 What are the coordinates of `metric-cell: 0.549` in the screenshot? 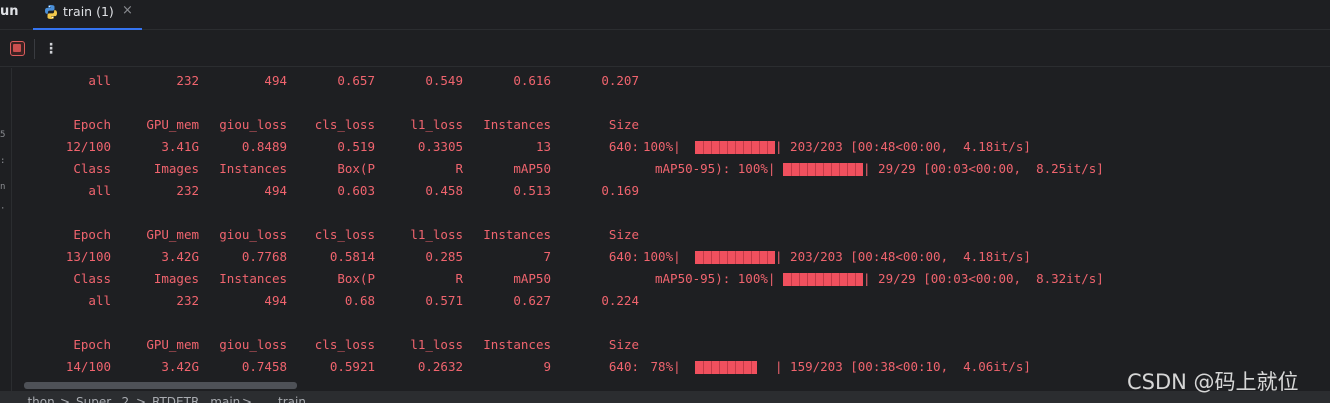 It's located at (444, 80).